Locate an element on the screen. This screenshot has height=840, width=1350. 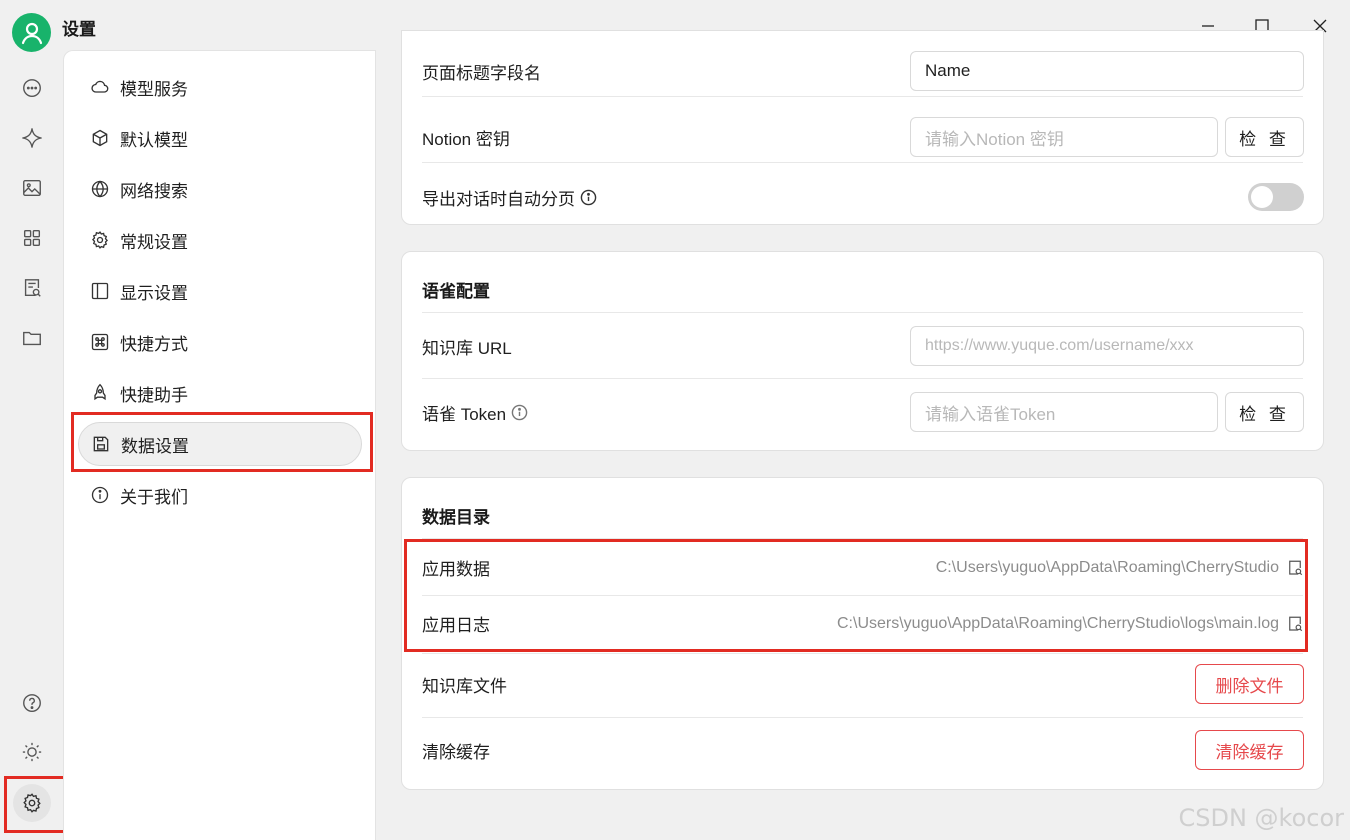
kb-files-row: 知识库文件 is located at coordinates (862, 684).